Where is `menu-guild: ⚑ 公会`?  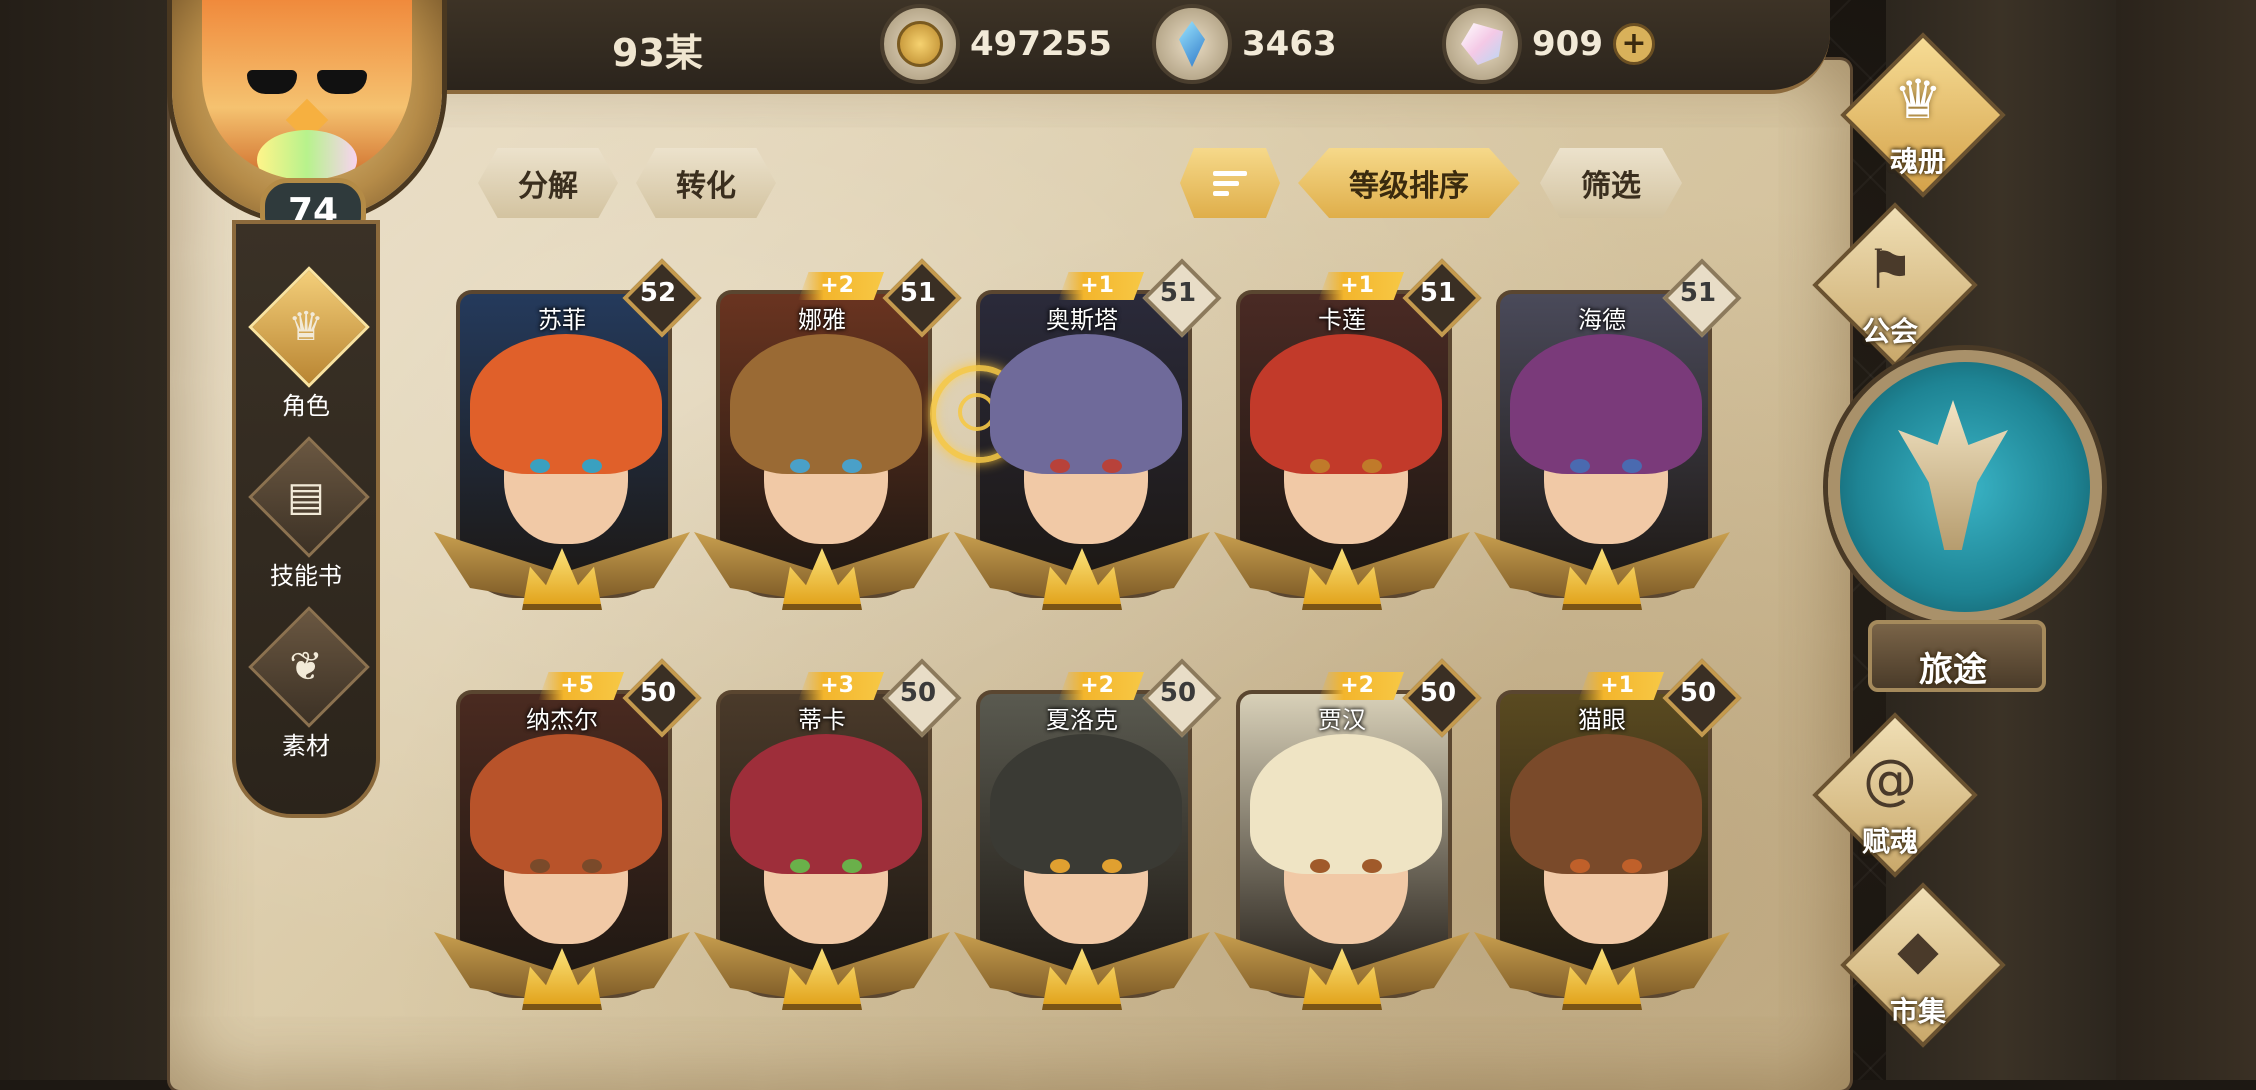
menu-guild: ⚑ 公会 is located at coordinates (1890, 285).